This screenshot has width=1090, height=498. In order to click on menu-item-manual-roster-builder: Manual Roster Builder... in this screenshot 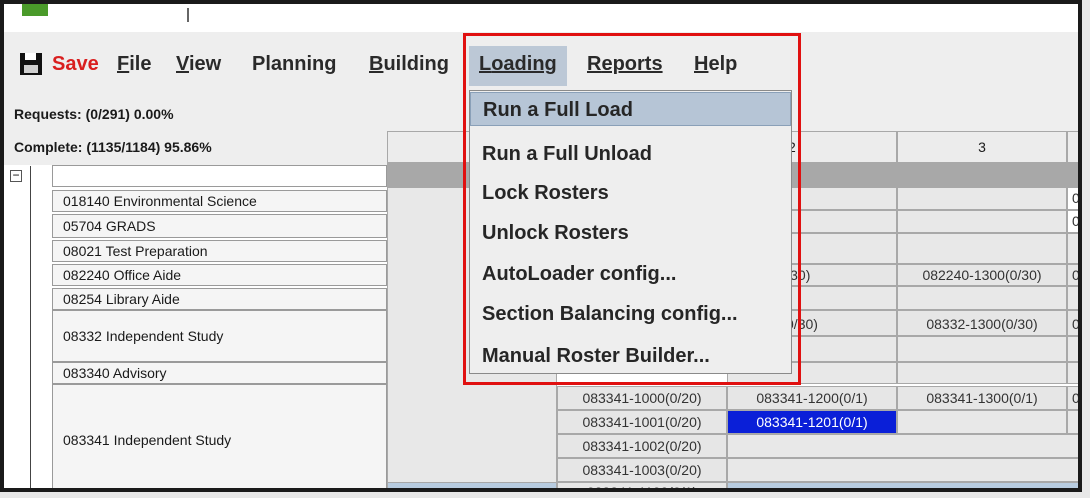, I will do `click(630, 356)`.